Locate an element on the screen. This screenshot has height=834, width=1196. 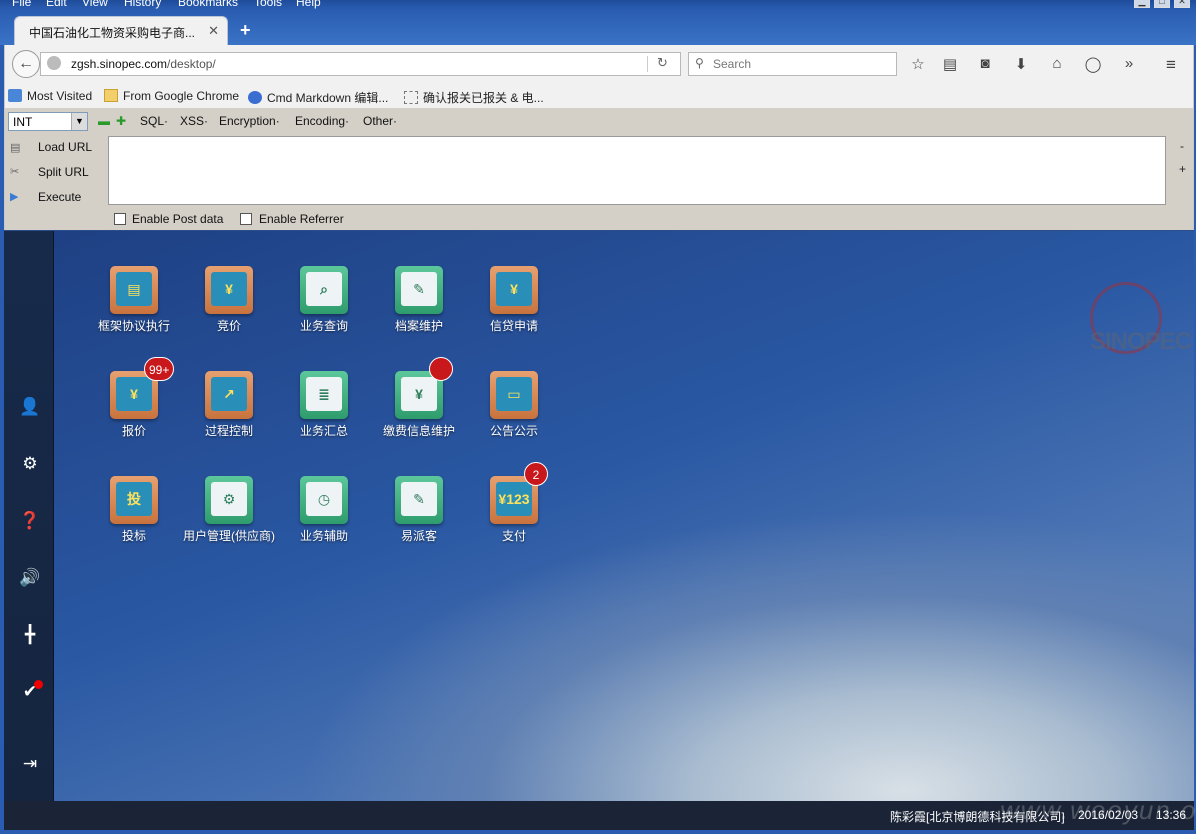
app-label: 竞价 is located at coordinates (228, 326).